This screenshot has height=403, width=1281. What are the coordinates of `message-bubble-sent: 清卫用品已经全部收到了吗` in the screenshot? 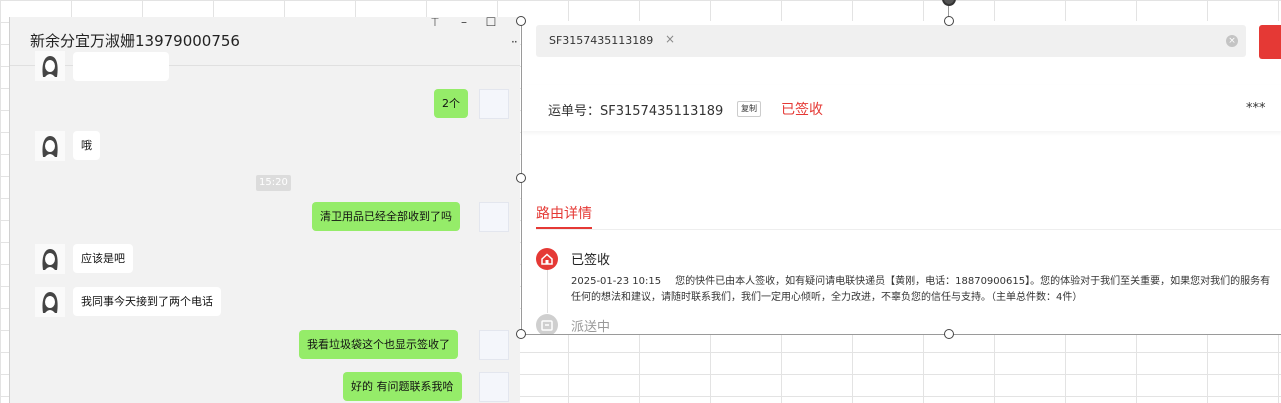 It's located at (386, 216).